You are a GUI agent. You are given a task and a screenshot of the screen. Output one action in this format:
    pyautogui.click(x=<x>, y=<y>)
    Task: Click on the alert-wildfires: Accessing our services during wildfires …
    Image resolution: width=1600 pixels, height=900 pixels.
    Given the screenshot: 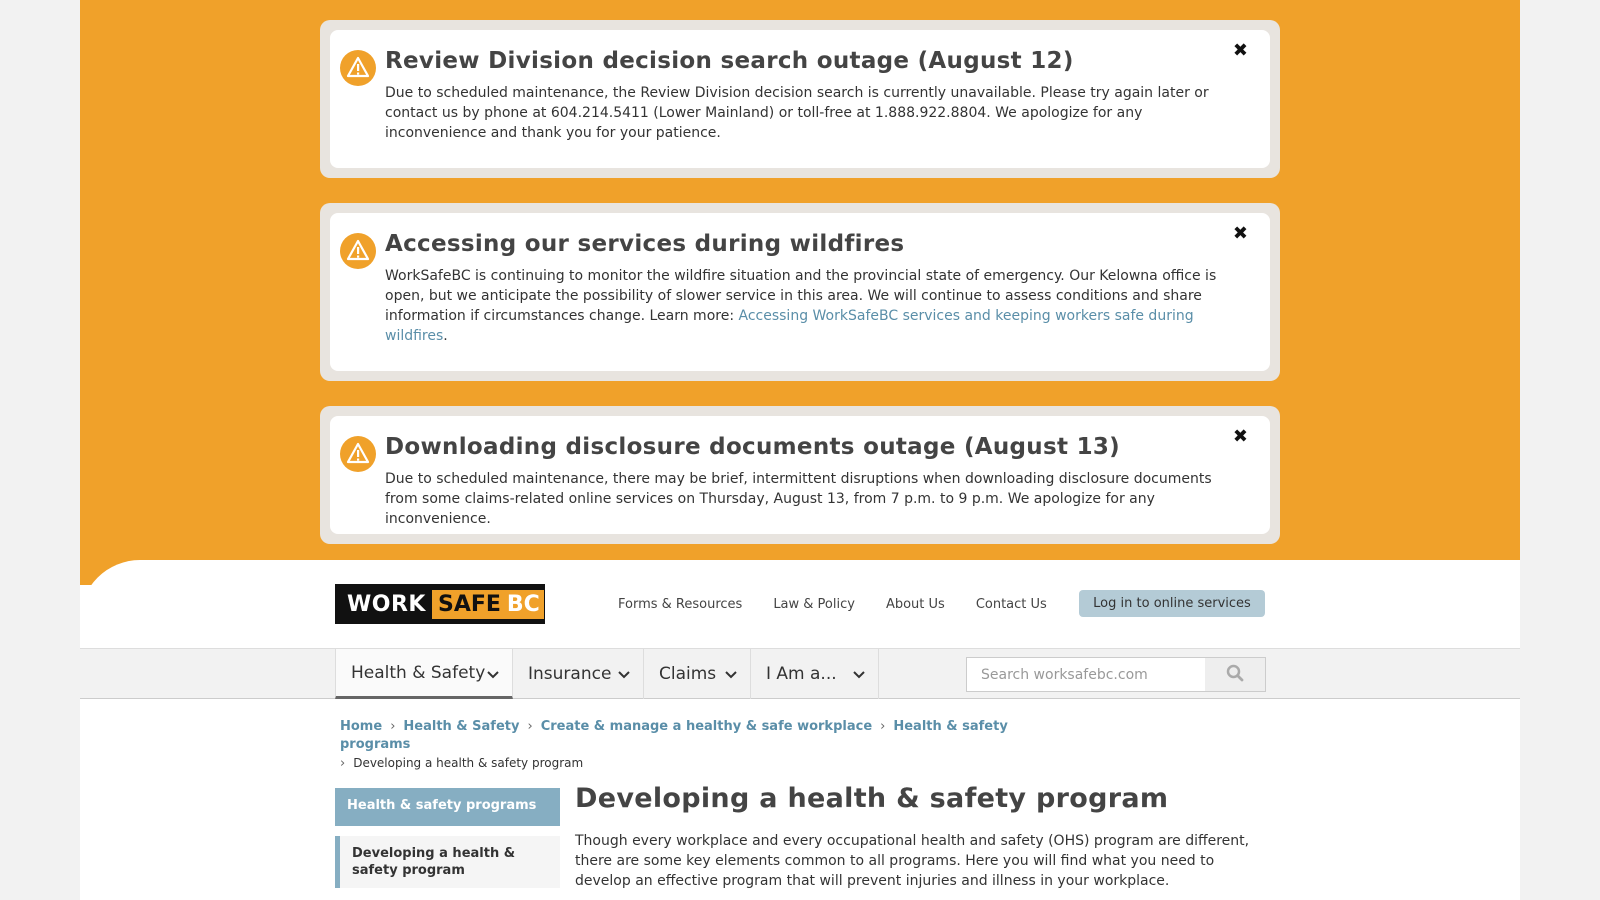 What is the action you would take?
    pyautogui.click(x=800, y=292)
    